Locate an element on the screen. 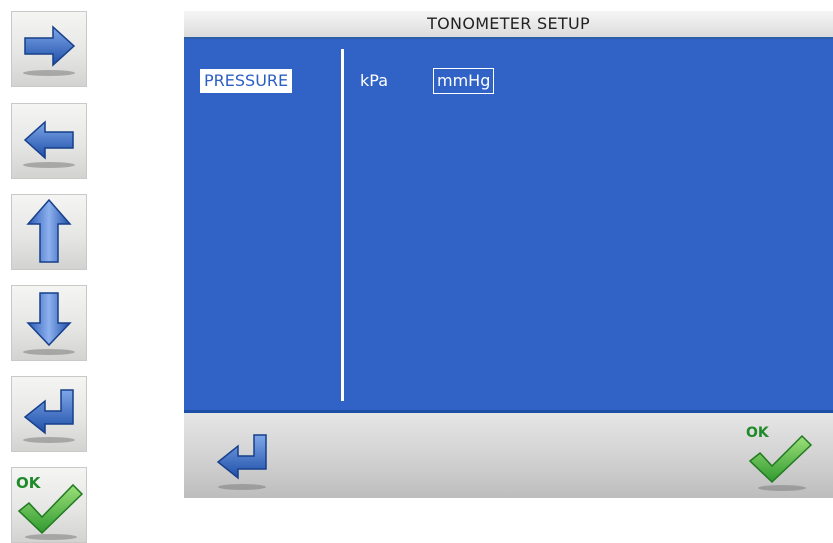 The width and height of the screenshot is (833, 543). unit-option-mmhg: mmHg is located at coordinates (464, 81).